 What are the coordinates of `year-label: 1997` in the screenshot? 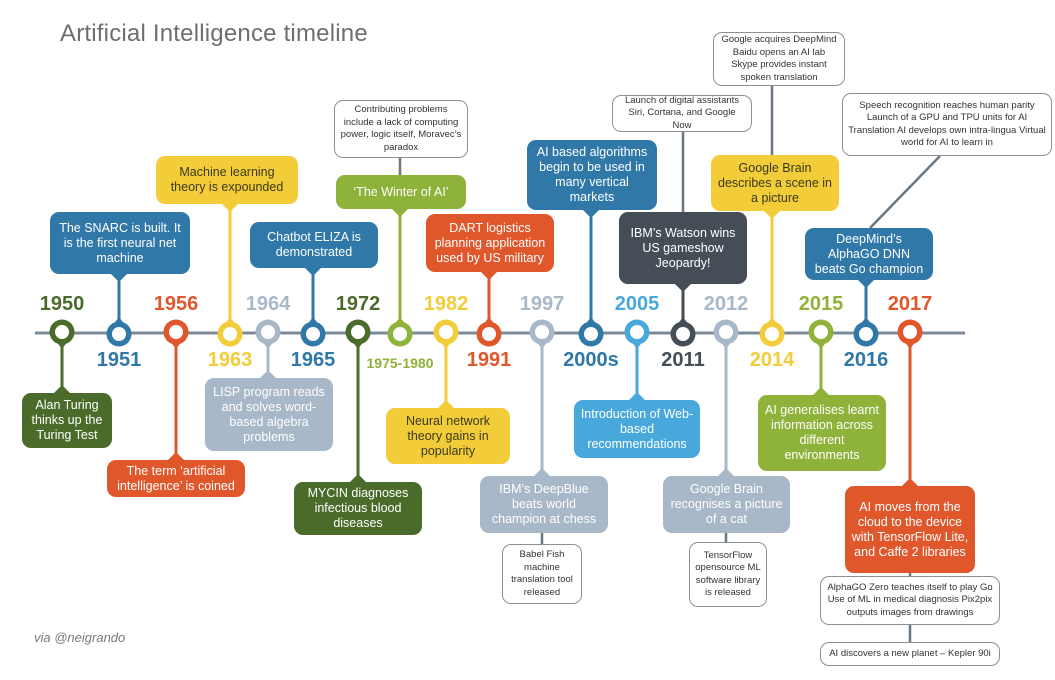 It's located at (542, 304).